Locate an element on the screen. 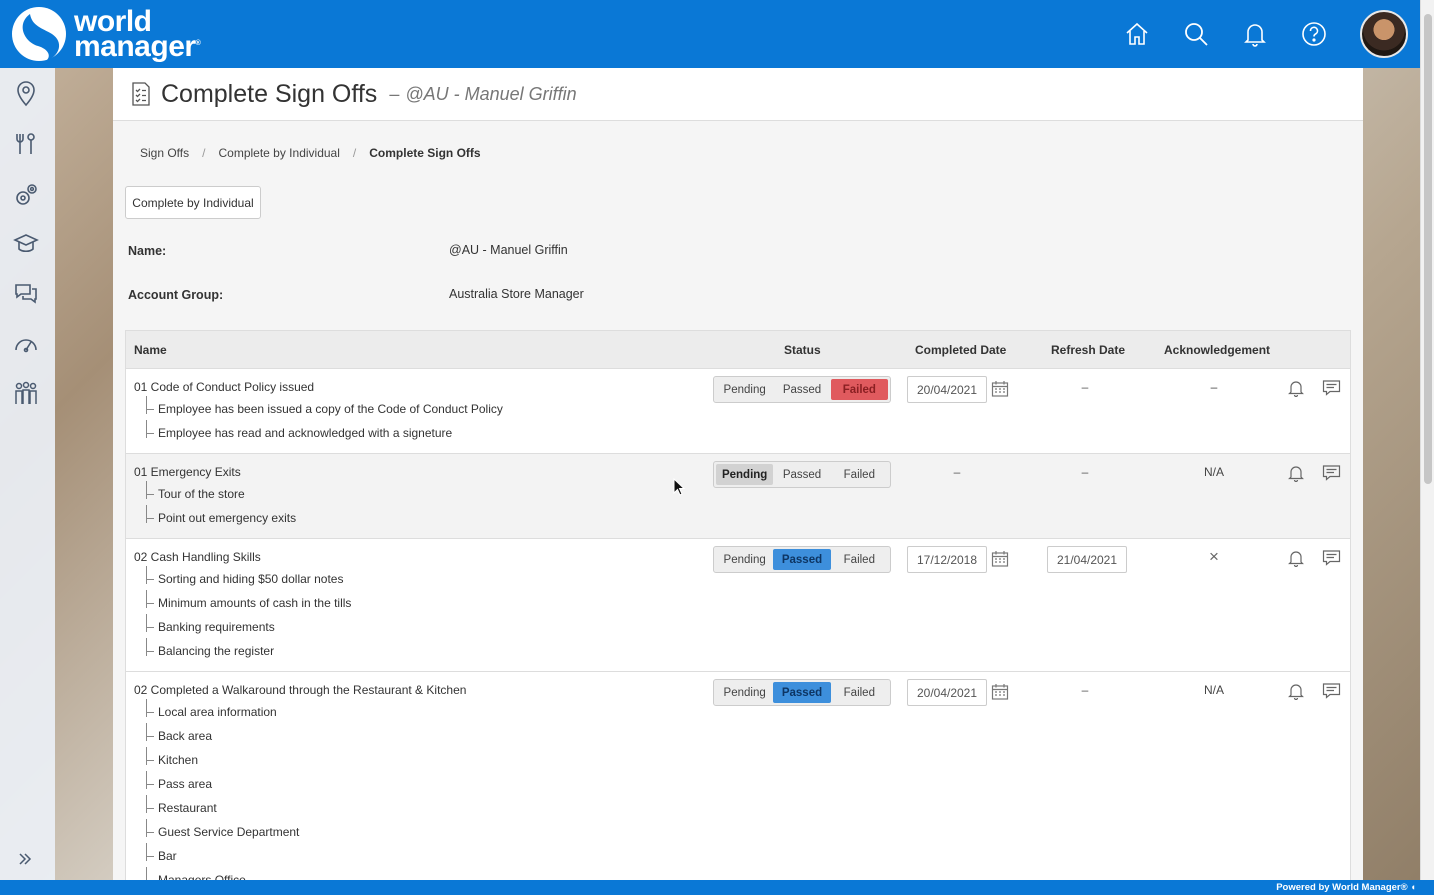 The width and height of the screenshot is (1434, 895). account-group-value: Australia Store Manager is located at coordinates (516, 294).